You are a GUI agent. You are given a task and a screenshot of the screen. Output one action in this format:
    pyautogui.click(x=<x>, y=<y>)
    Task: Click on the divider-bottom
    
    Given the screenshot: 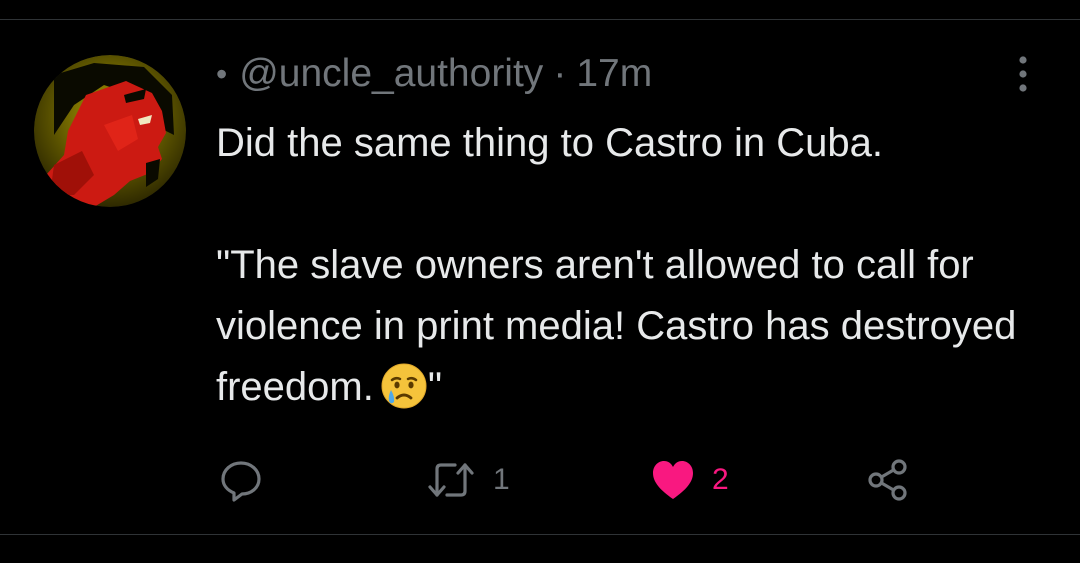 What is the action you would take?
    pyautogui.click(x=540, y=534)
    